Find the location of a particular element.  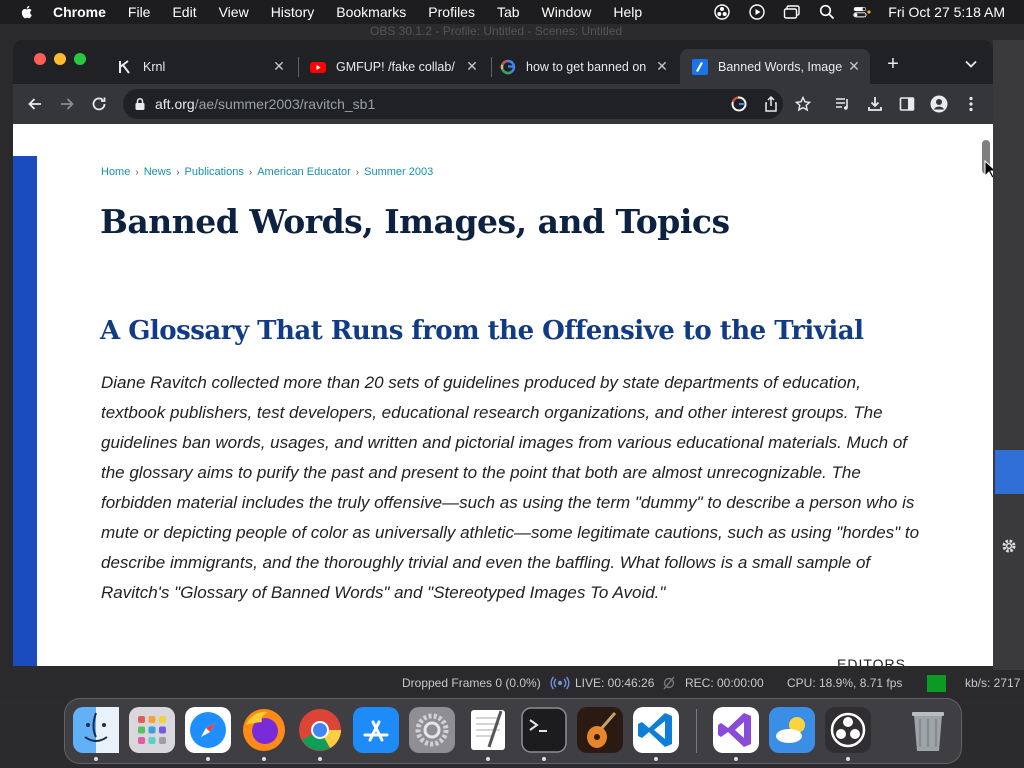

obs-window-left-edge is located at coordinates (6, 355).